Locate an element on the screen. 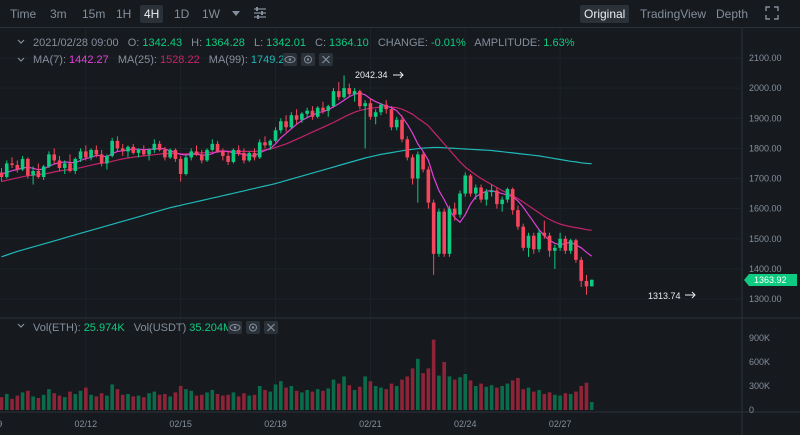  ma7-value: 1442.27 is located at coordinates (89, 60).